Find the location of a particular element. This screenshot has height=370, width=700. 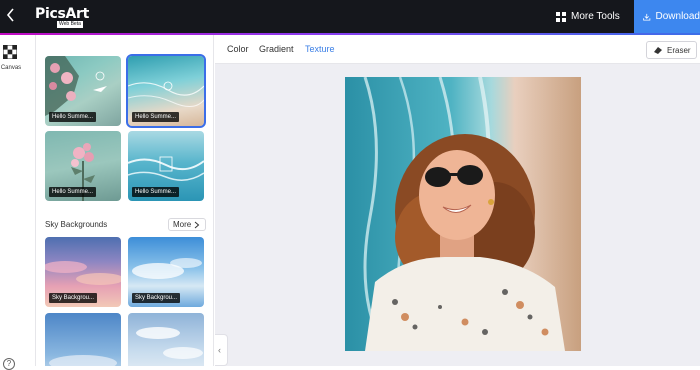

picsart-logo: PicsArt Web Beta is located at coordinates (62, 18).